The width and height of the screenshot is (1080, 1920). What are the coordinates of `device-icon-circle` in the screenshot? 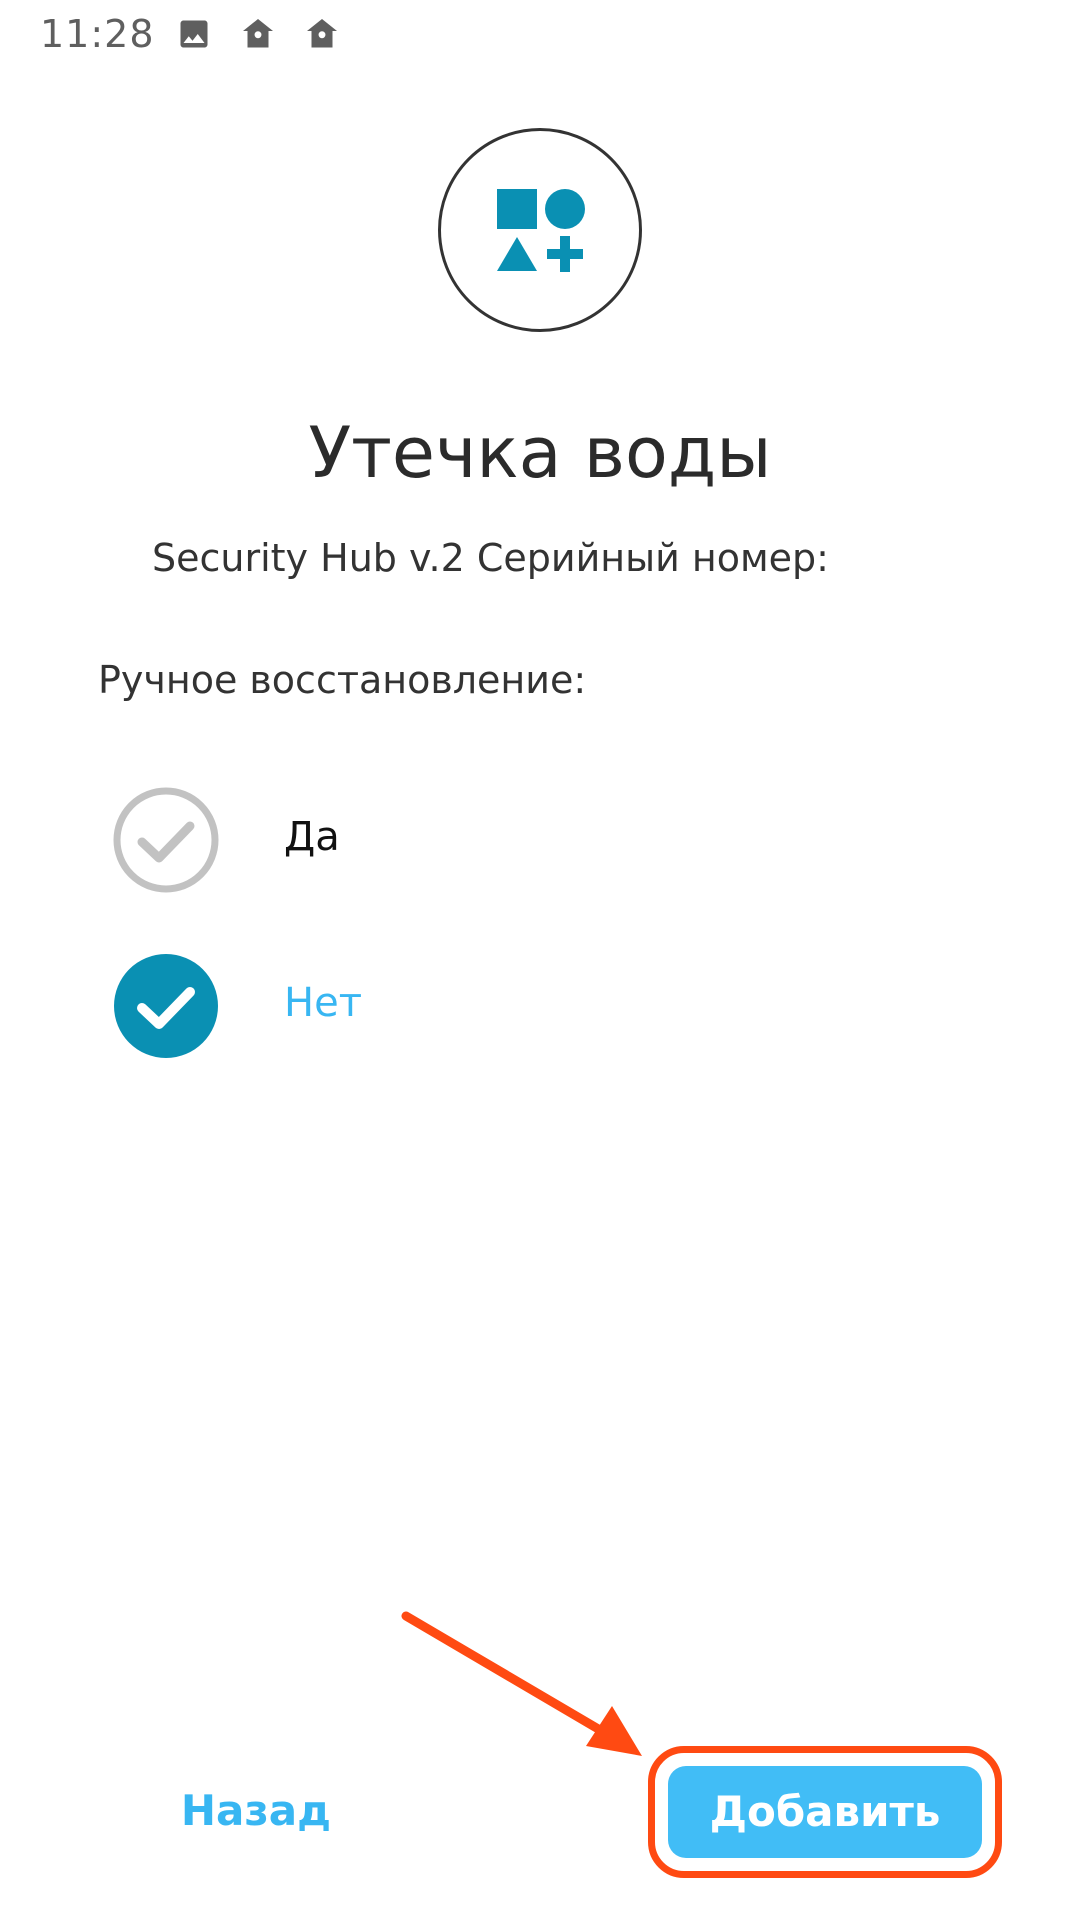 It's located at (540, 230).